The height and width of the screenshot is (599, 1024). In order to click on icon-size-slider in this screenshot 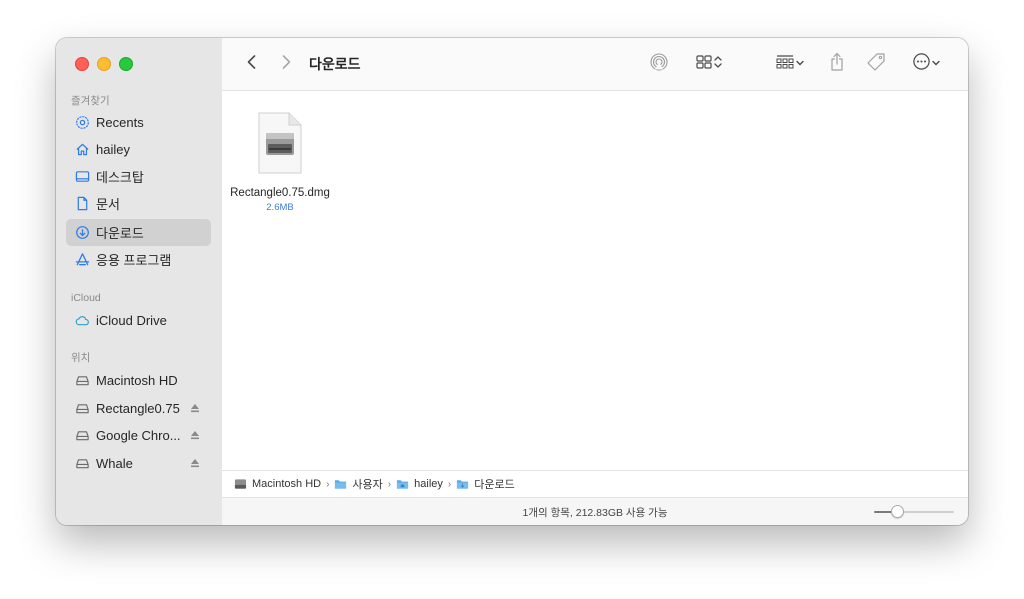, I will do `click(914, 511)`.